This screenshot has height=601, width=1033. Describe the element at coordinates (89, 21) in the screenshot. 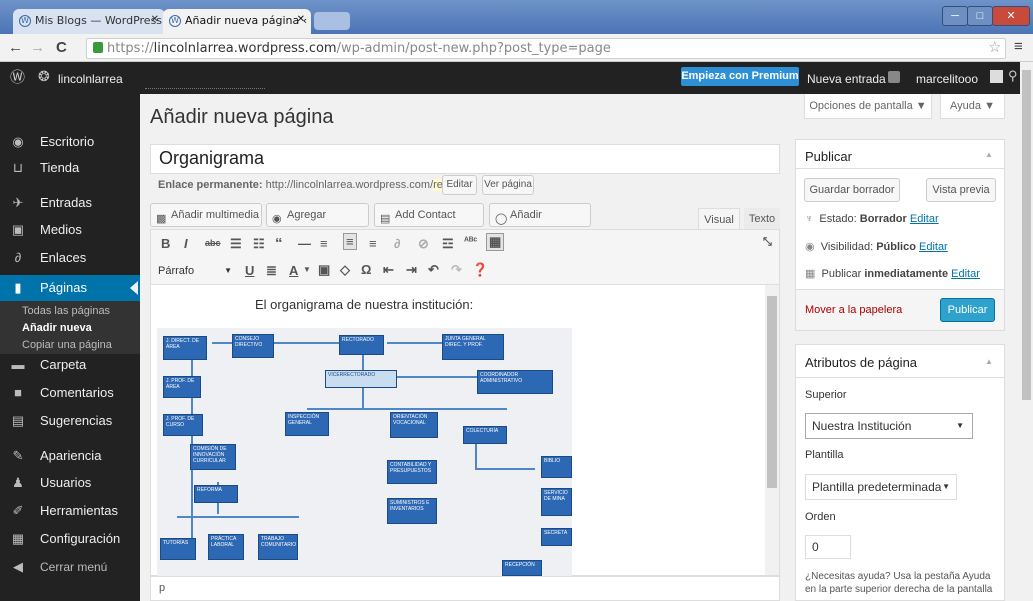

I see `browser-tab-mis-blogs: W Mis Blogs — WordPress.c ✕` at that location.